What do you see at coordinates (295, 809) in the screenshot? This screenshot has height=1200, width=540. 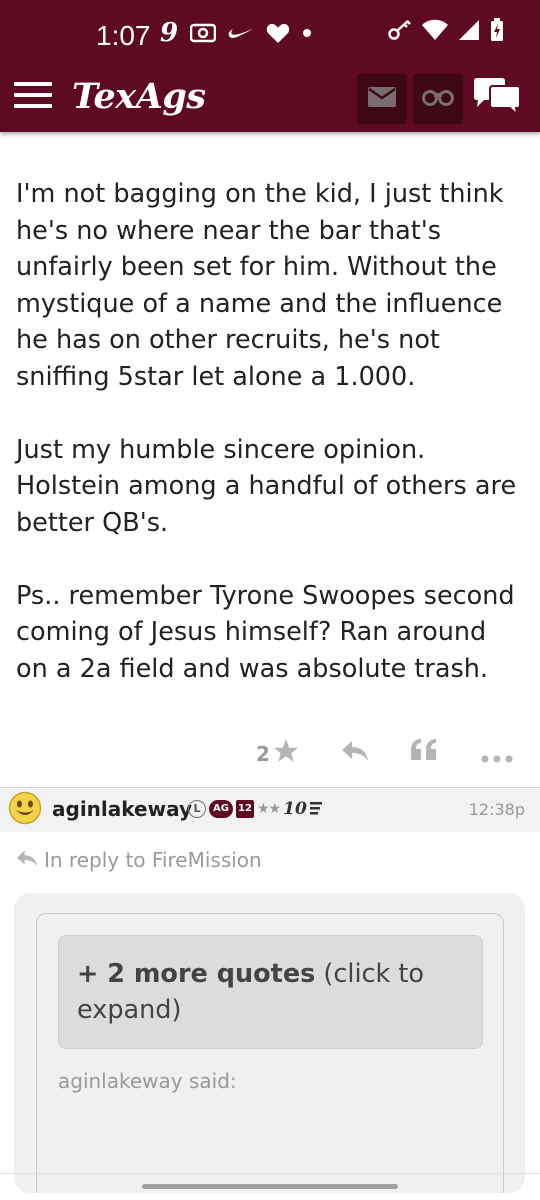 I see `badge-rank: 10` at bounding box center [295, 809].